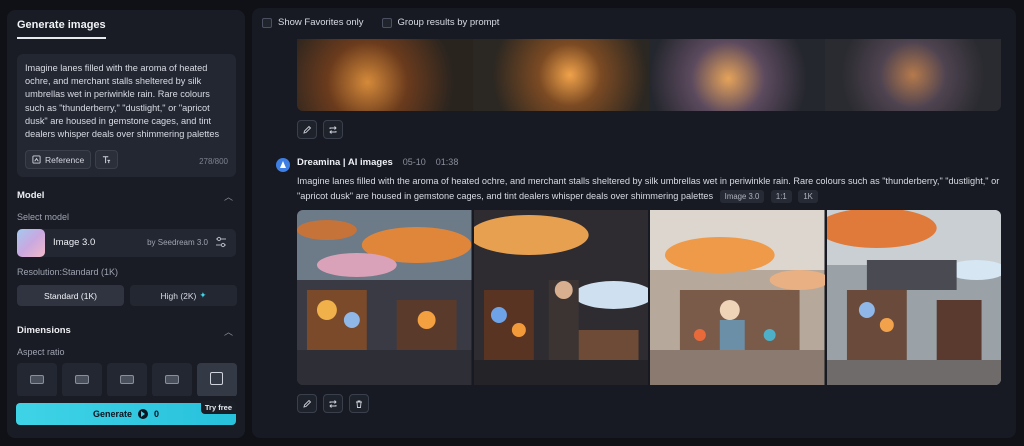  I want to click on resolution-high-label: High (2K), so click(178, 295).